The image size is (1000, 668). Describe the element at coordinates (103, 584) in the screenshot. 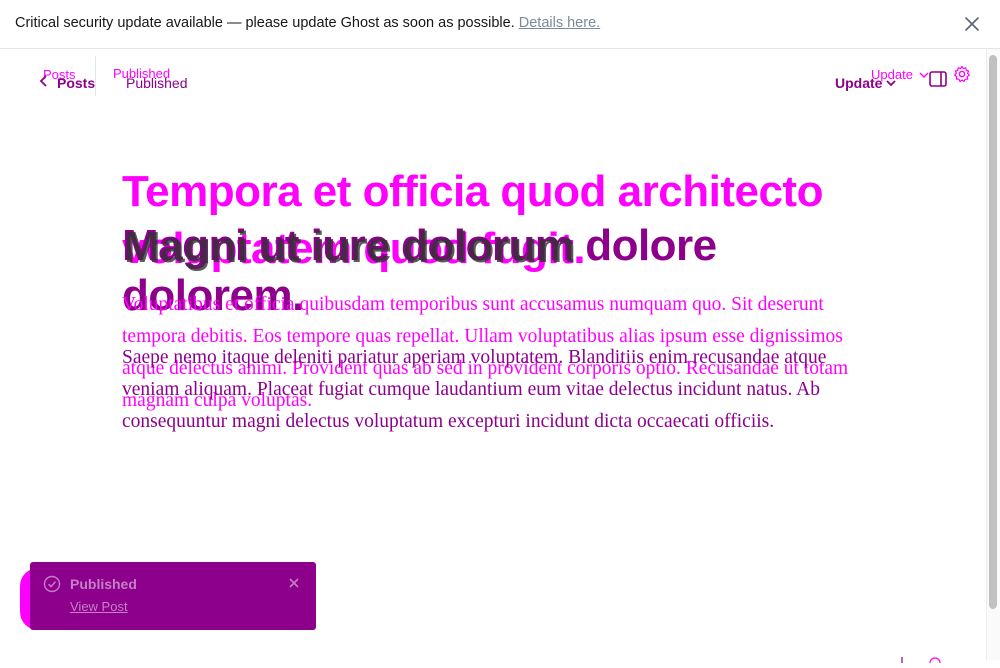

I see `toast-title: Published` at that location.